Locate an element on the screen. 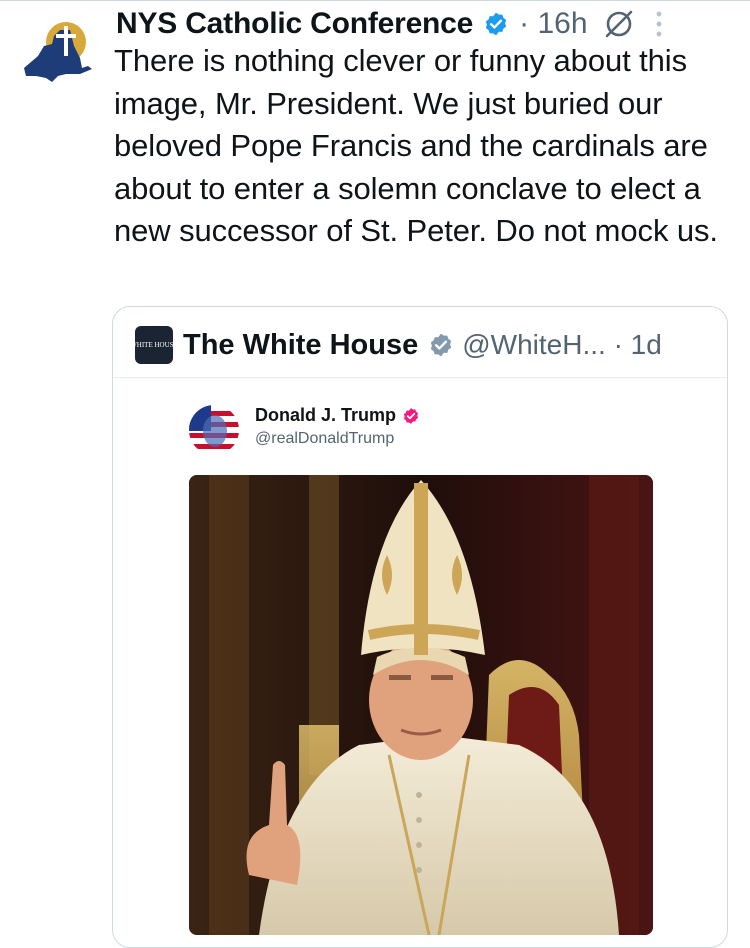 This screenshot has height=948, width=750. quoted-divider is located at coordinates (420, 377).